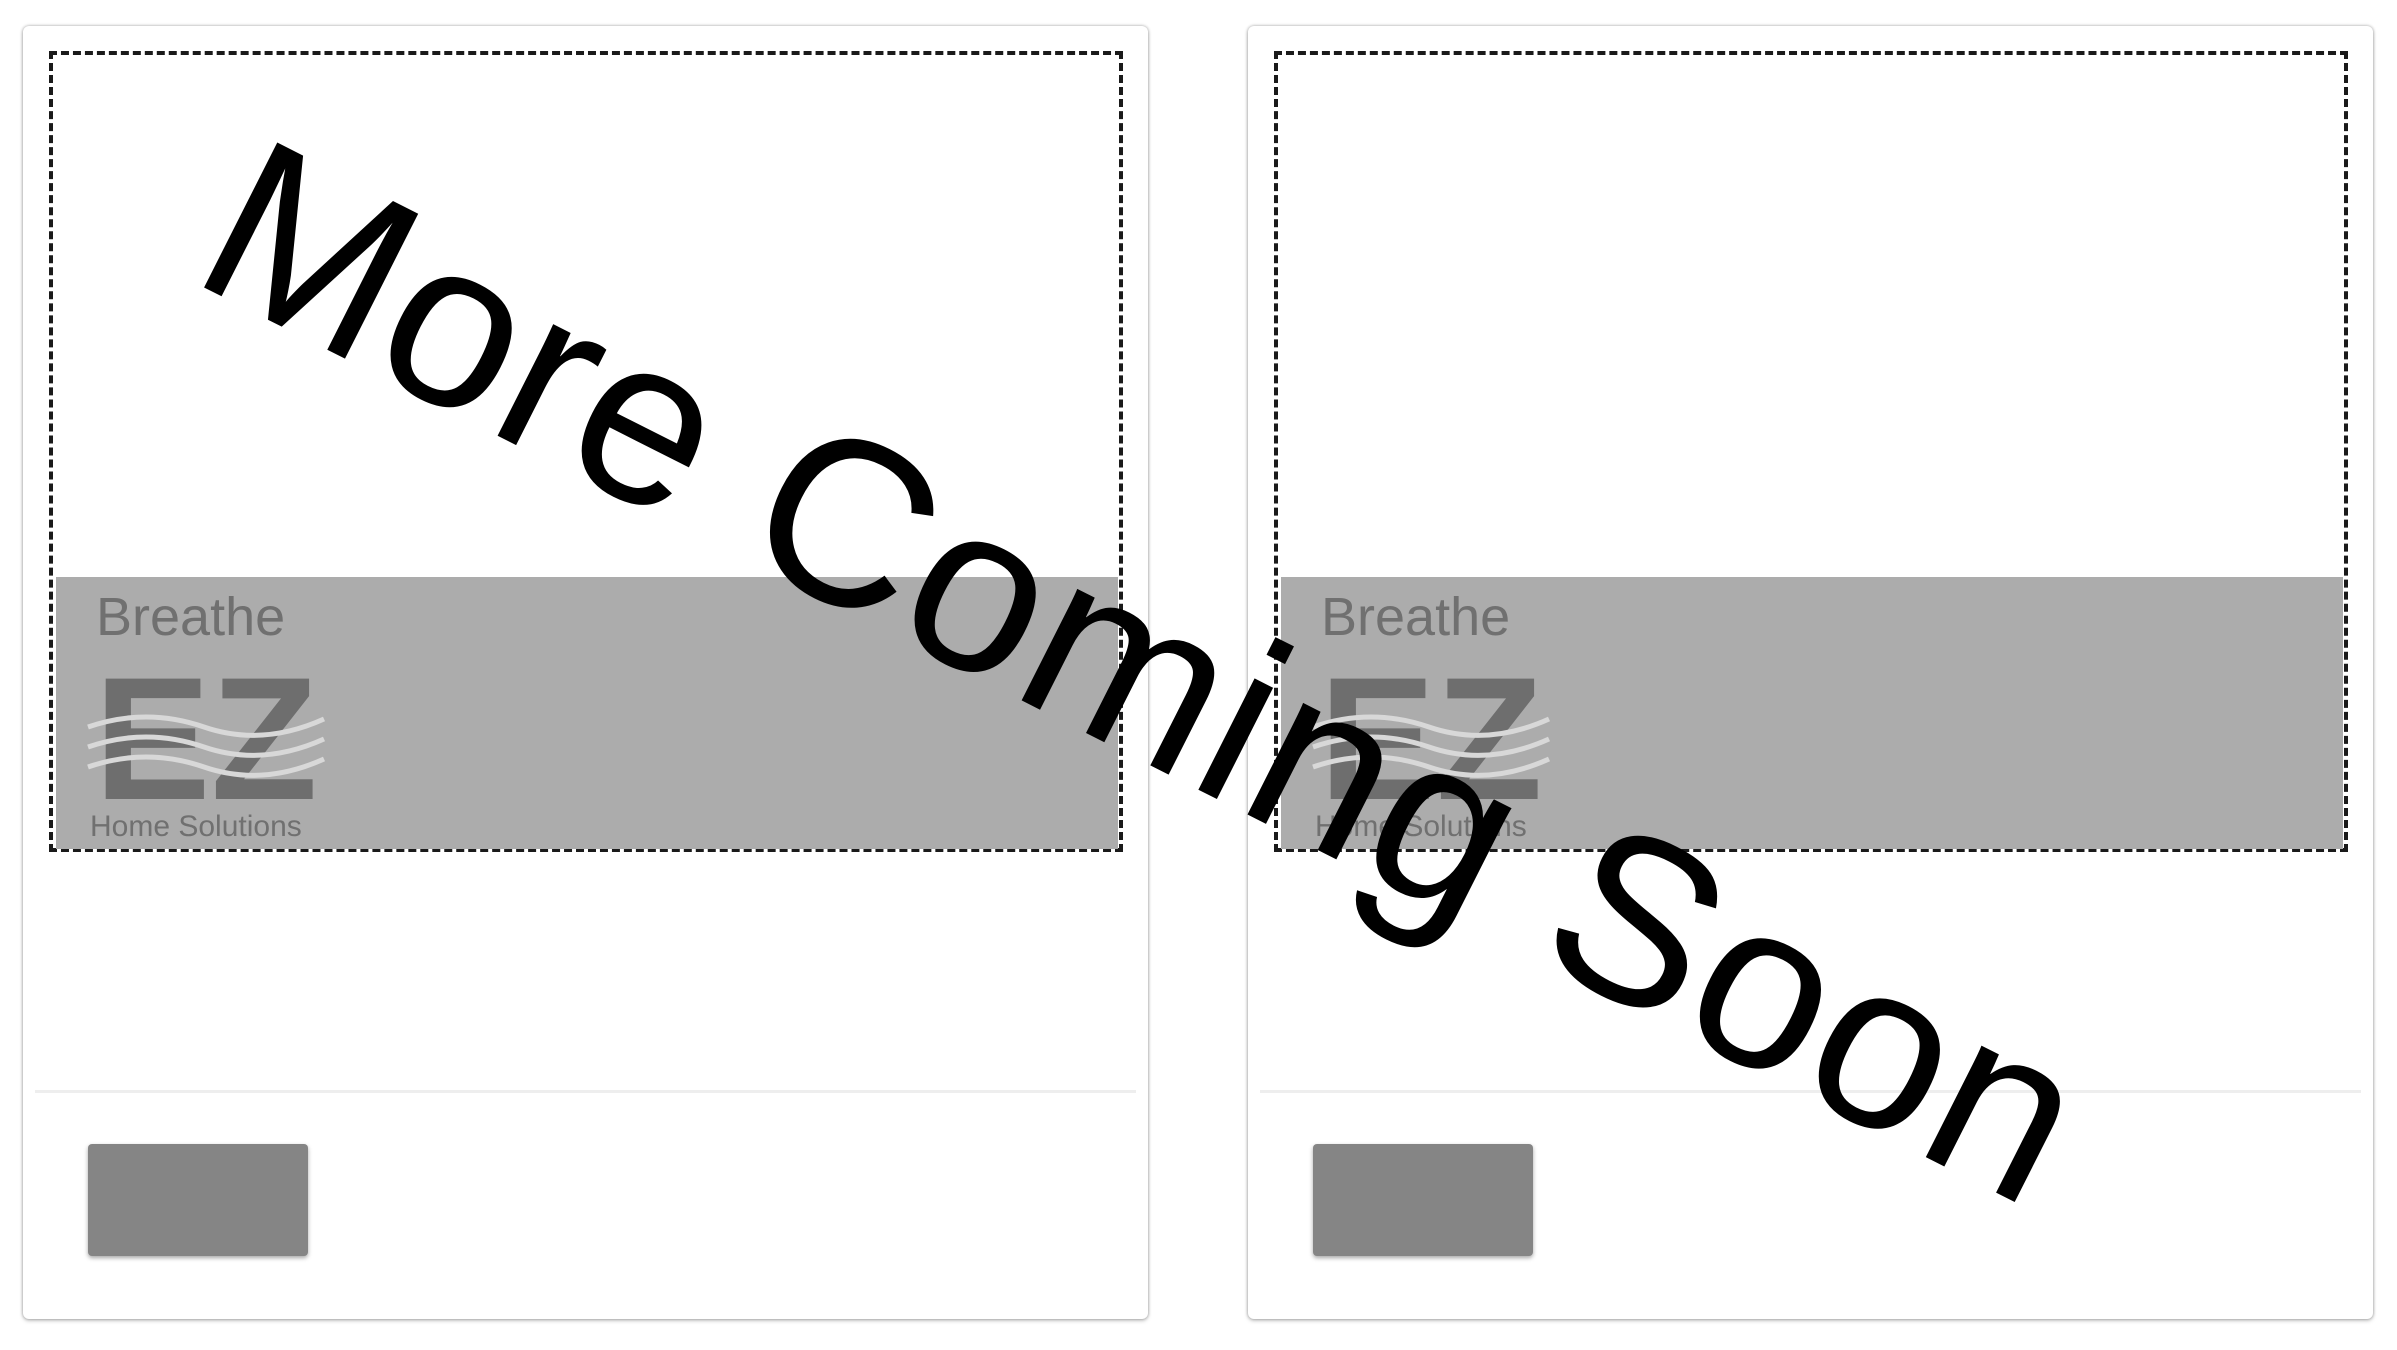 The image size is (2397, 1350). I want to click on breathe-ez-logo: Breathe EZ Home Solutions, so click(206, 715).